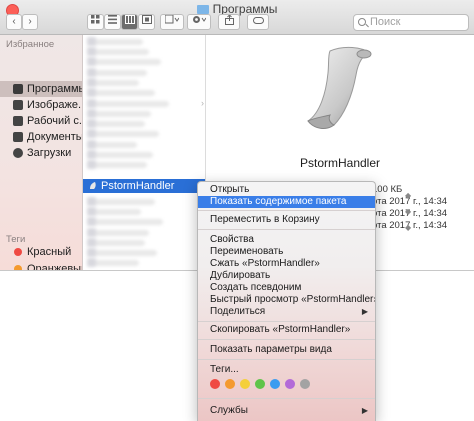 Image resolution: width=474 pixels, height=421 pixels. I want to click on applications-icon, so click(18, 89).